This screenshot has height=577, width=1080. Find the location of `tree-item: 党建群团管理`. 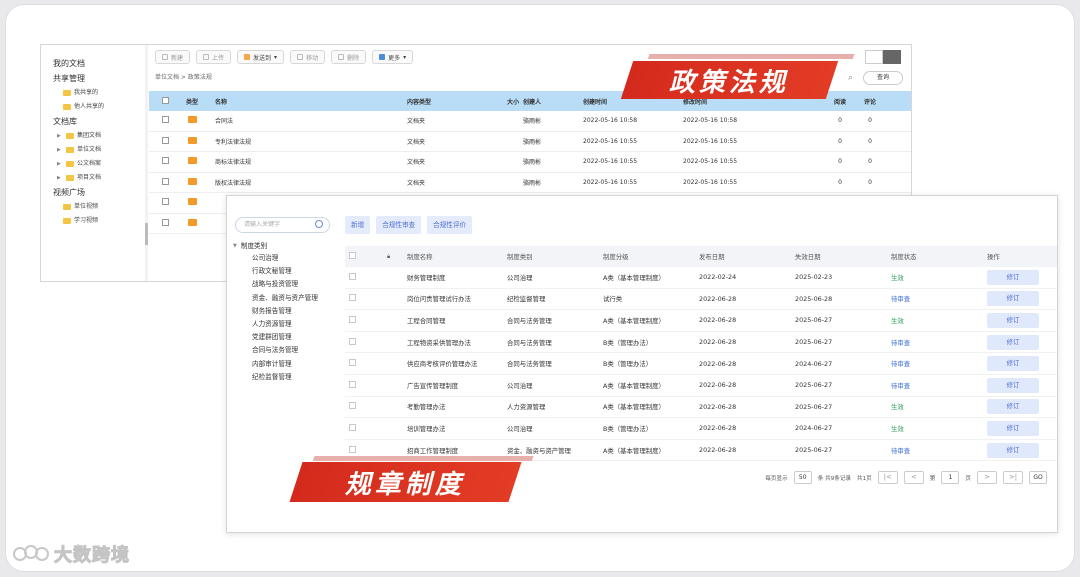

tree-item: 党建群团管理 is located at coordinates (275, 337).